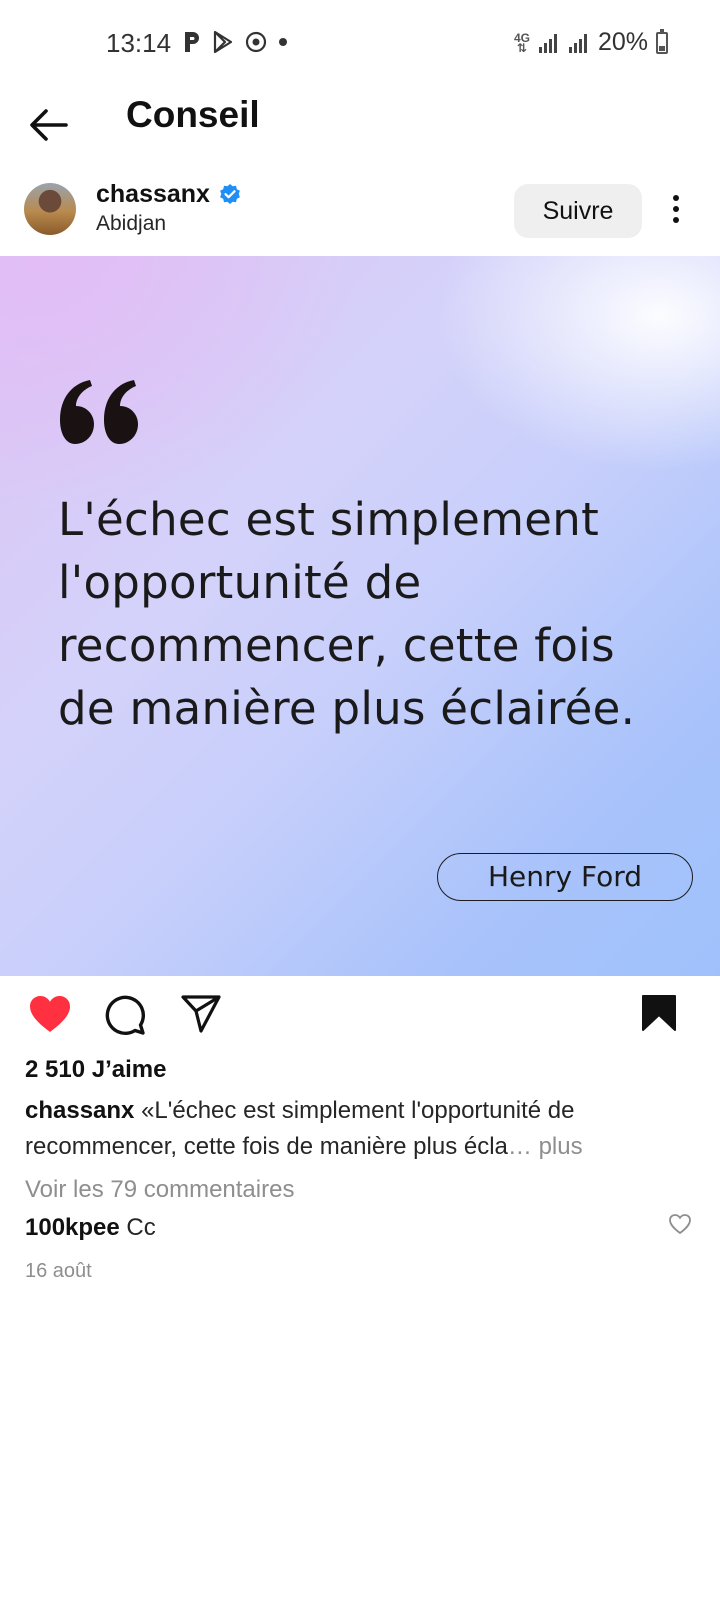 The image size is (720, 1600). What do you see at coordinates (622, 42) in the screenshot?
I see `battery-percent: 20%` at bounding box center [622, 42].